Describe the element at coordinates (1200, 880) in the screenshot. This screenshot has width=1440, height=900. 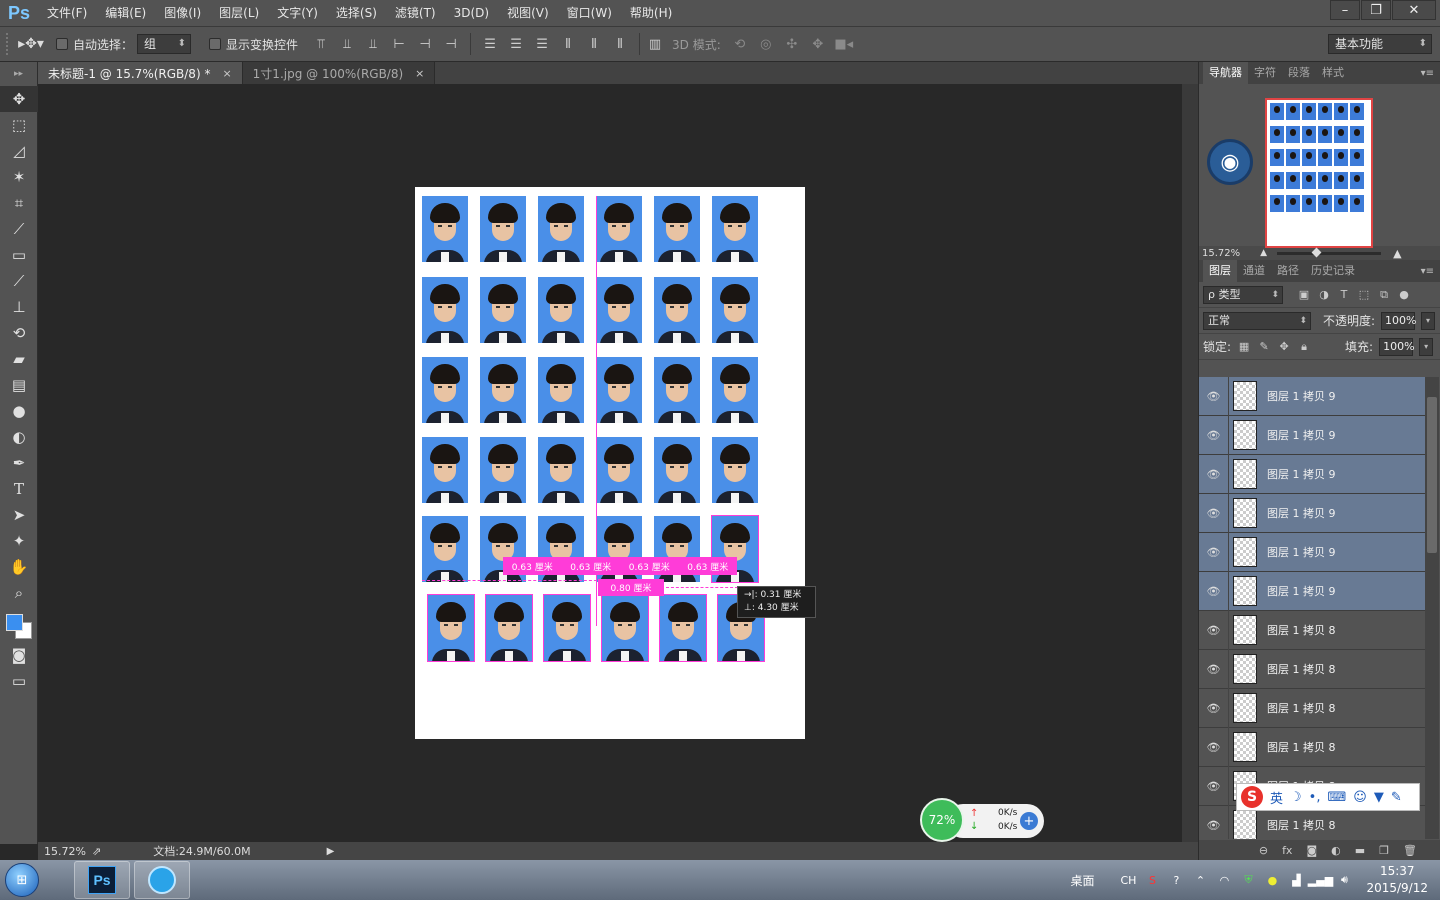
I see `tray-expand-icon: ⌃` at that location.